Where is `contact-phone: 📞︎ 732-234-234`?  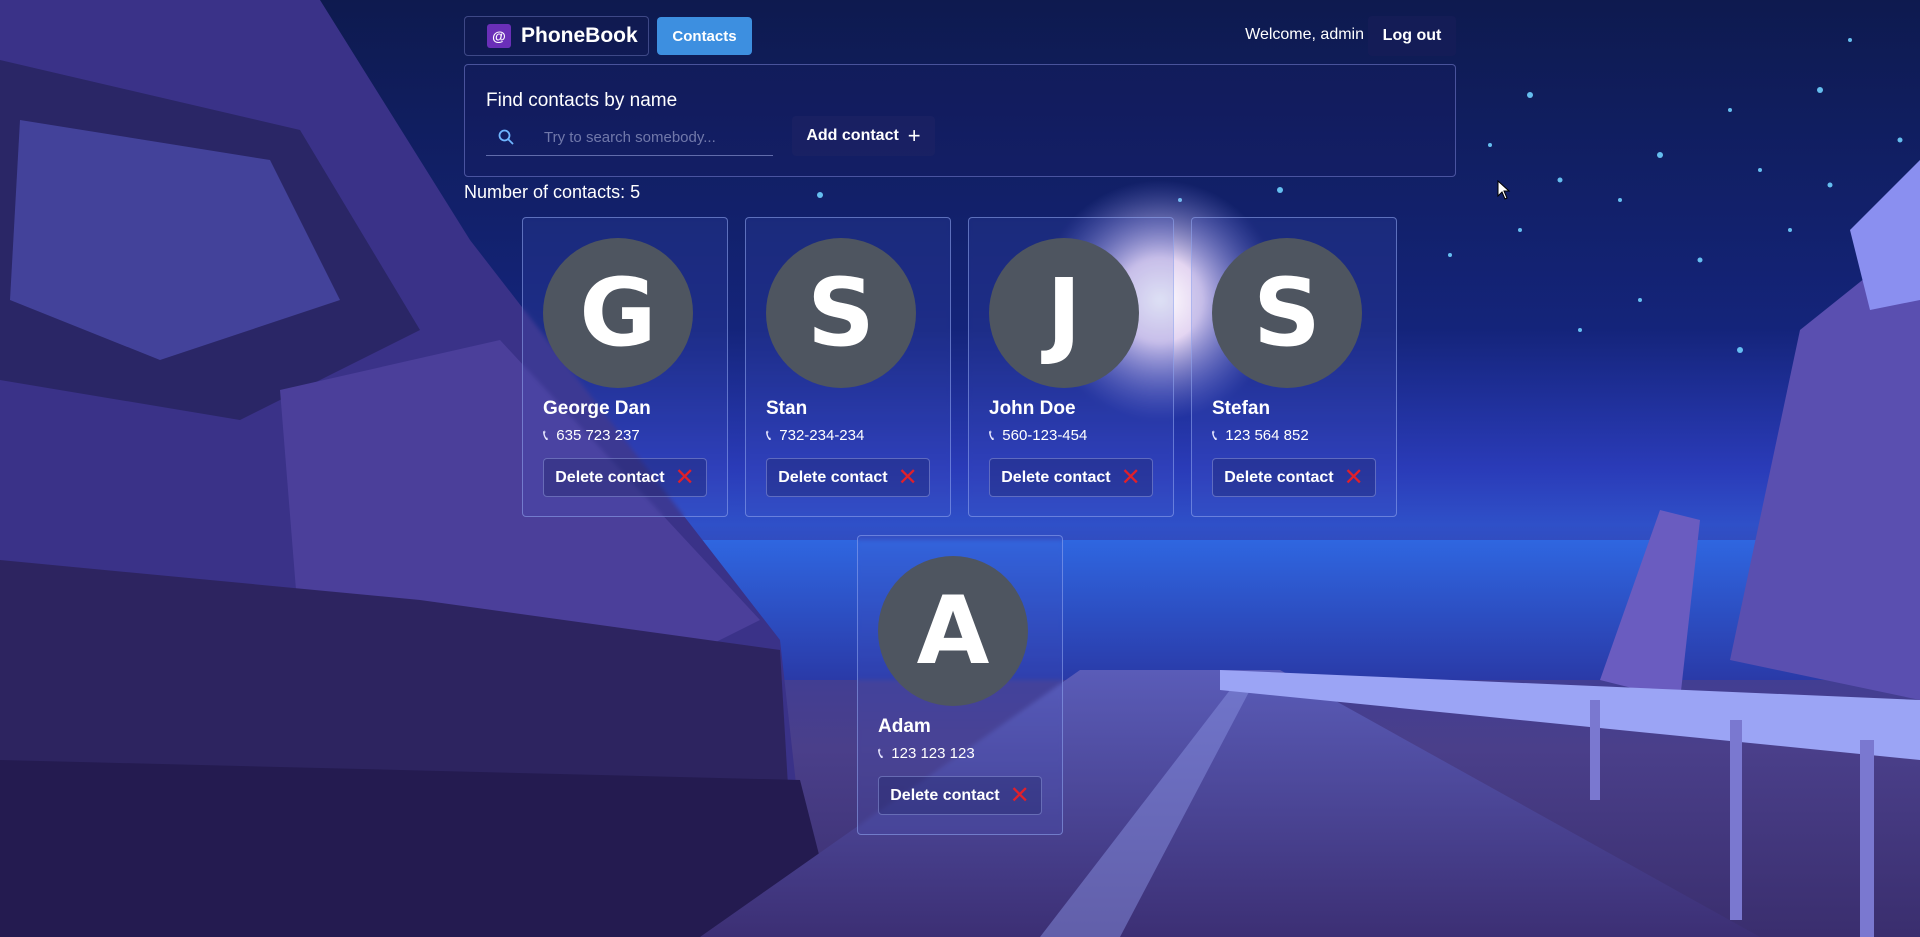 contact-phone: 📞︎ 732-234-234 is located at coordinates (815, 435).